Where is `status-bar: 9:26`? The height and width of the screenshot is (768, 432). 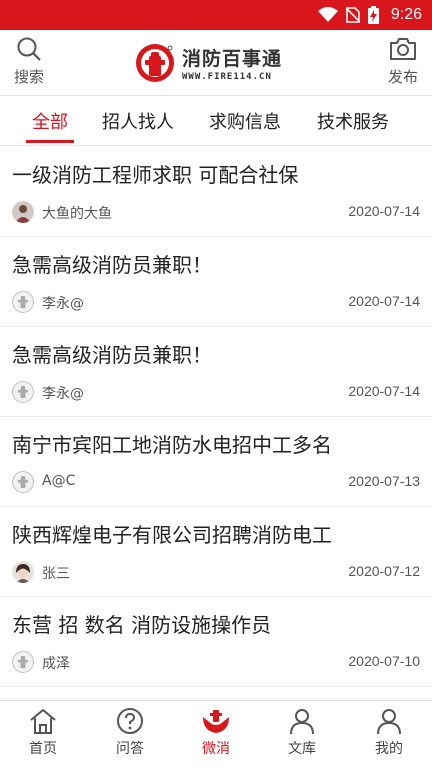
status-bar: 9:26 is located at coordinates (216, 15).